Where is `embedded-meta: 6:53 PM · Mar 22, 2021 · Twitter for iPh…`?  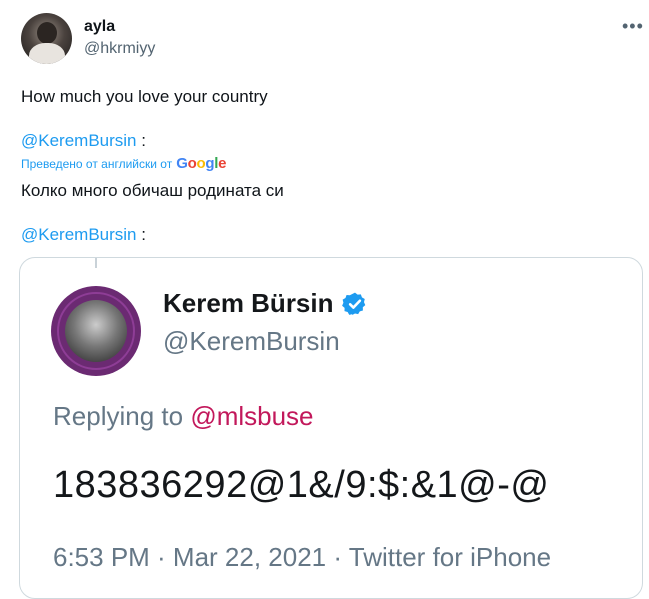 embedded-meta: 6:53 PM · Mar 22, 2021 · Twitter for iPh… is located at coordinates (302, 557).